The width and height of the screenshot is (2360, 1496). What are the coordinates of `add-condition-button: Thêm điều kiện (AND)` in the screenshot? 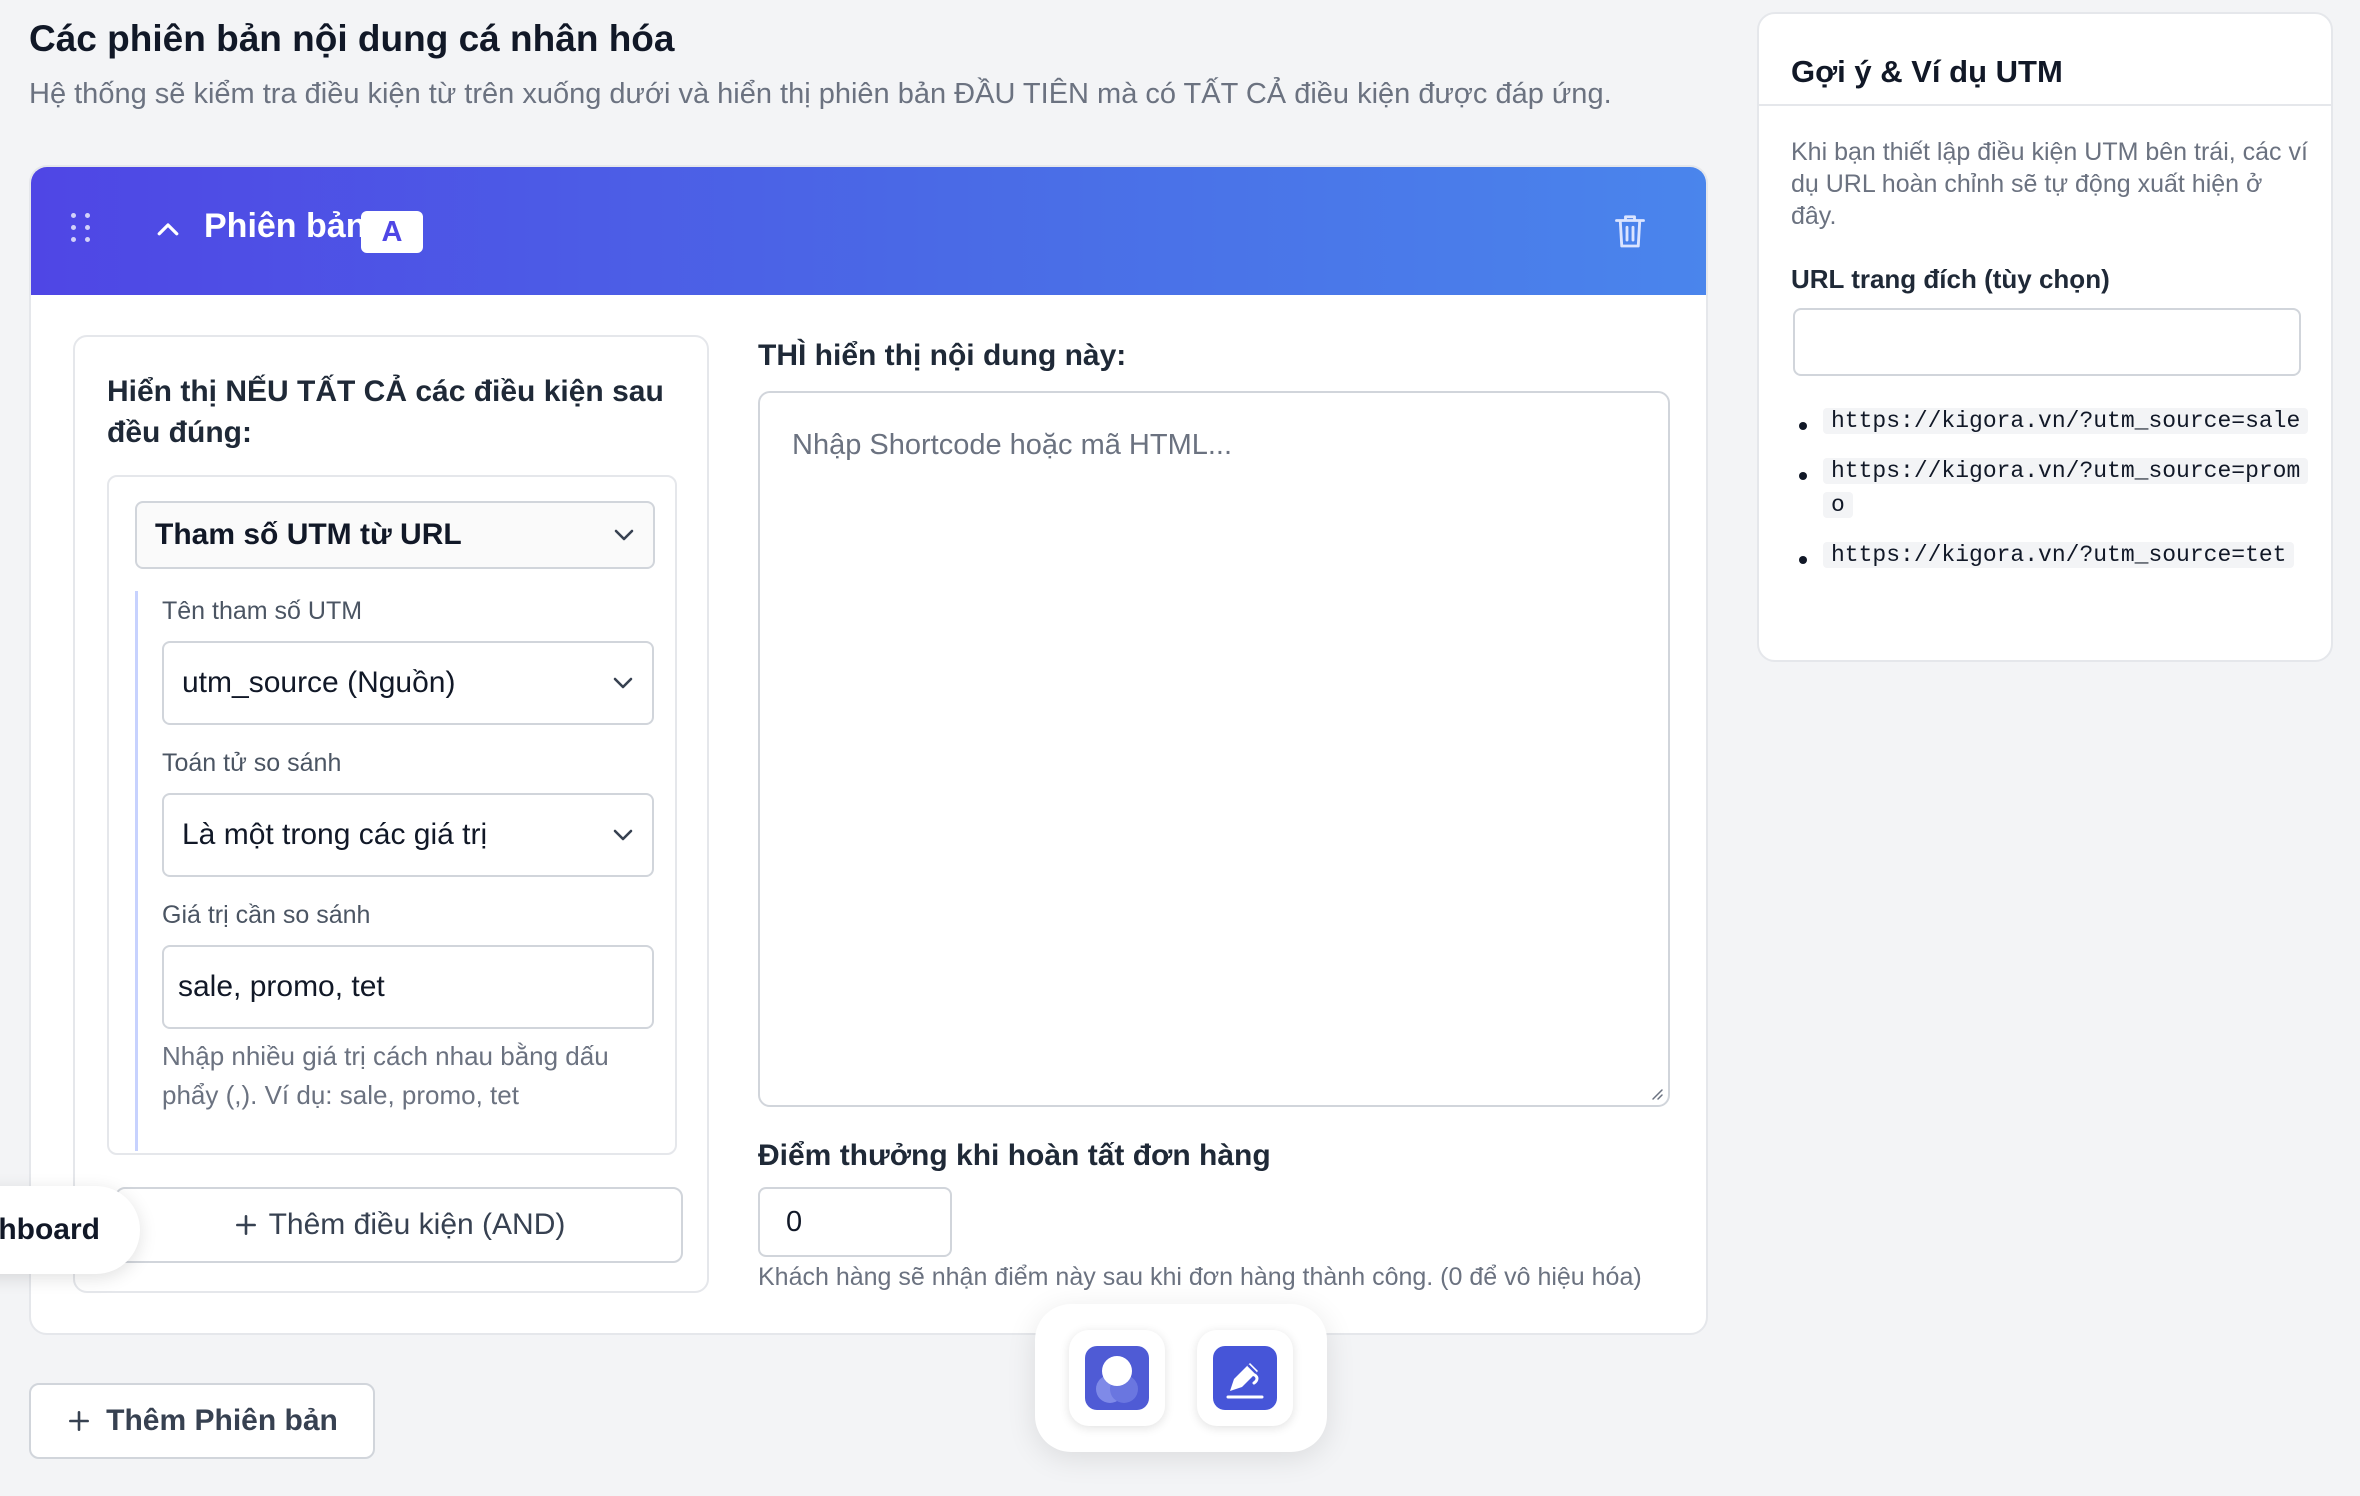 It's located at (399, 1225).